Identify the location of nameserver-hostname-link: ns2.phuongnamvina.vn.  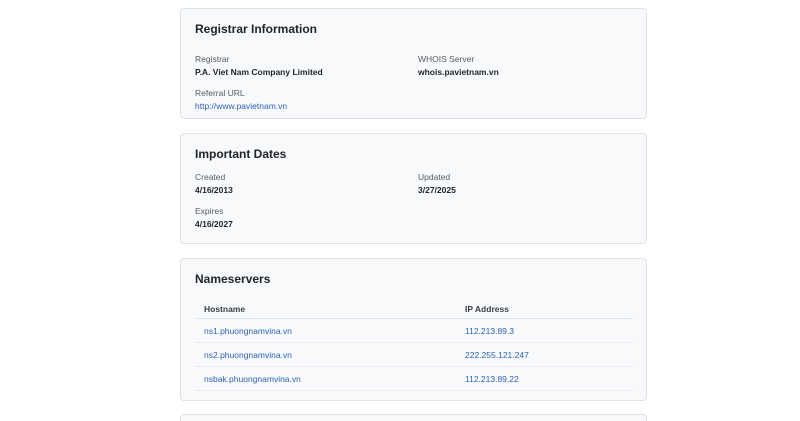
(248, 355).